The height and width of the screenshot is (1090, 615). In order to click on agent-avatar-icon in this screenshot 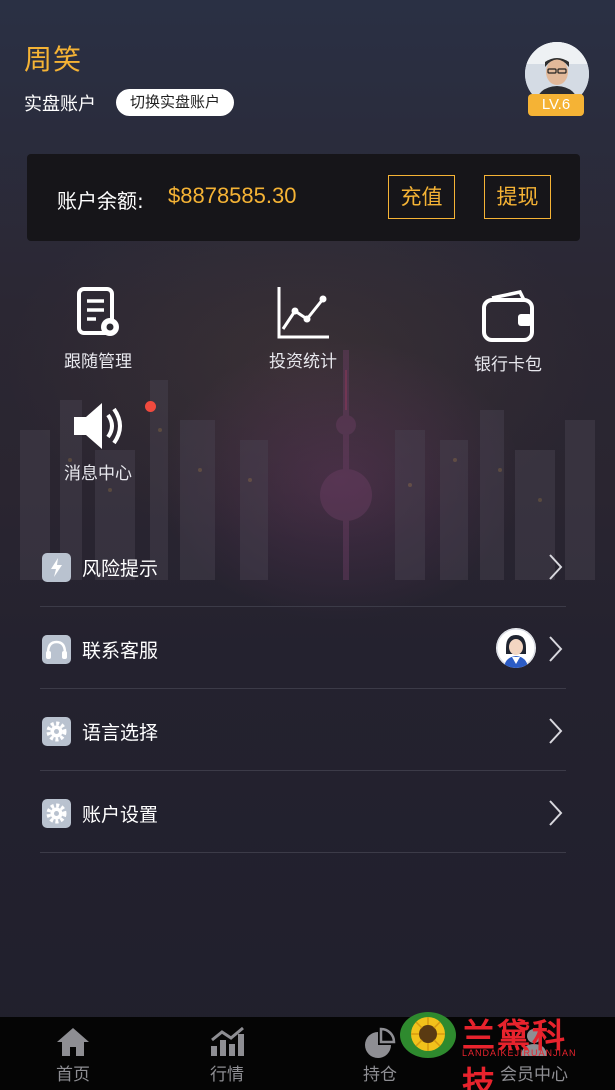, I will do `click(516, 648)`.